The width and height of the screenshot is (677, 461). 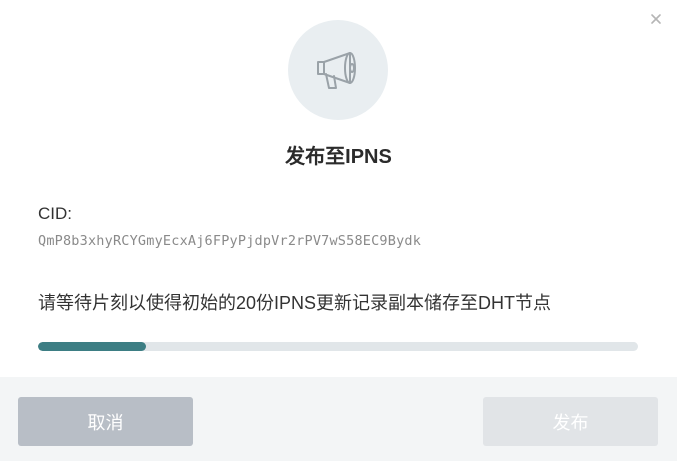 I want to click on dialog-title: 发布至IPNS, so click(x=338, y=157).